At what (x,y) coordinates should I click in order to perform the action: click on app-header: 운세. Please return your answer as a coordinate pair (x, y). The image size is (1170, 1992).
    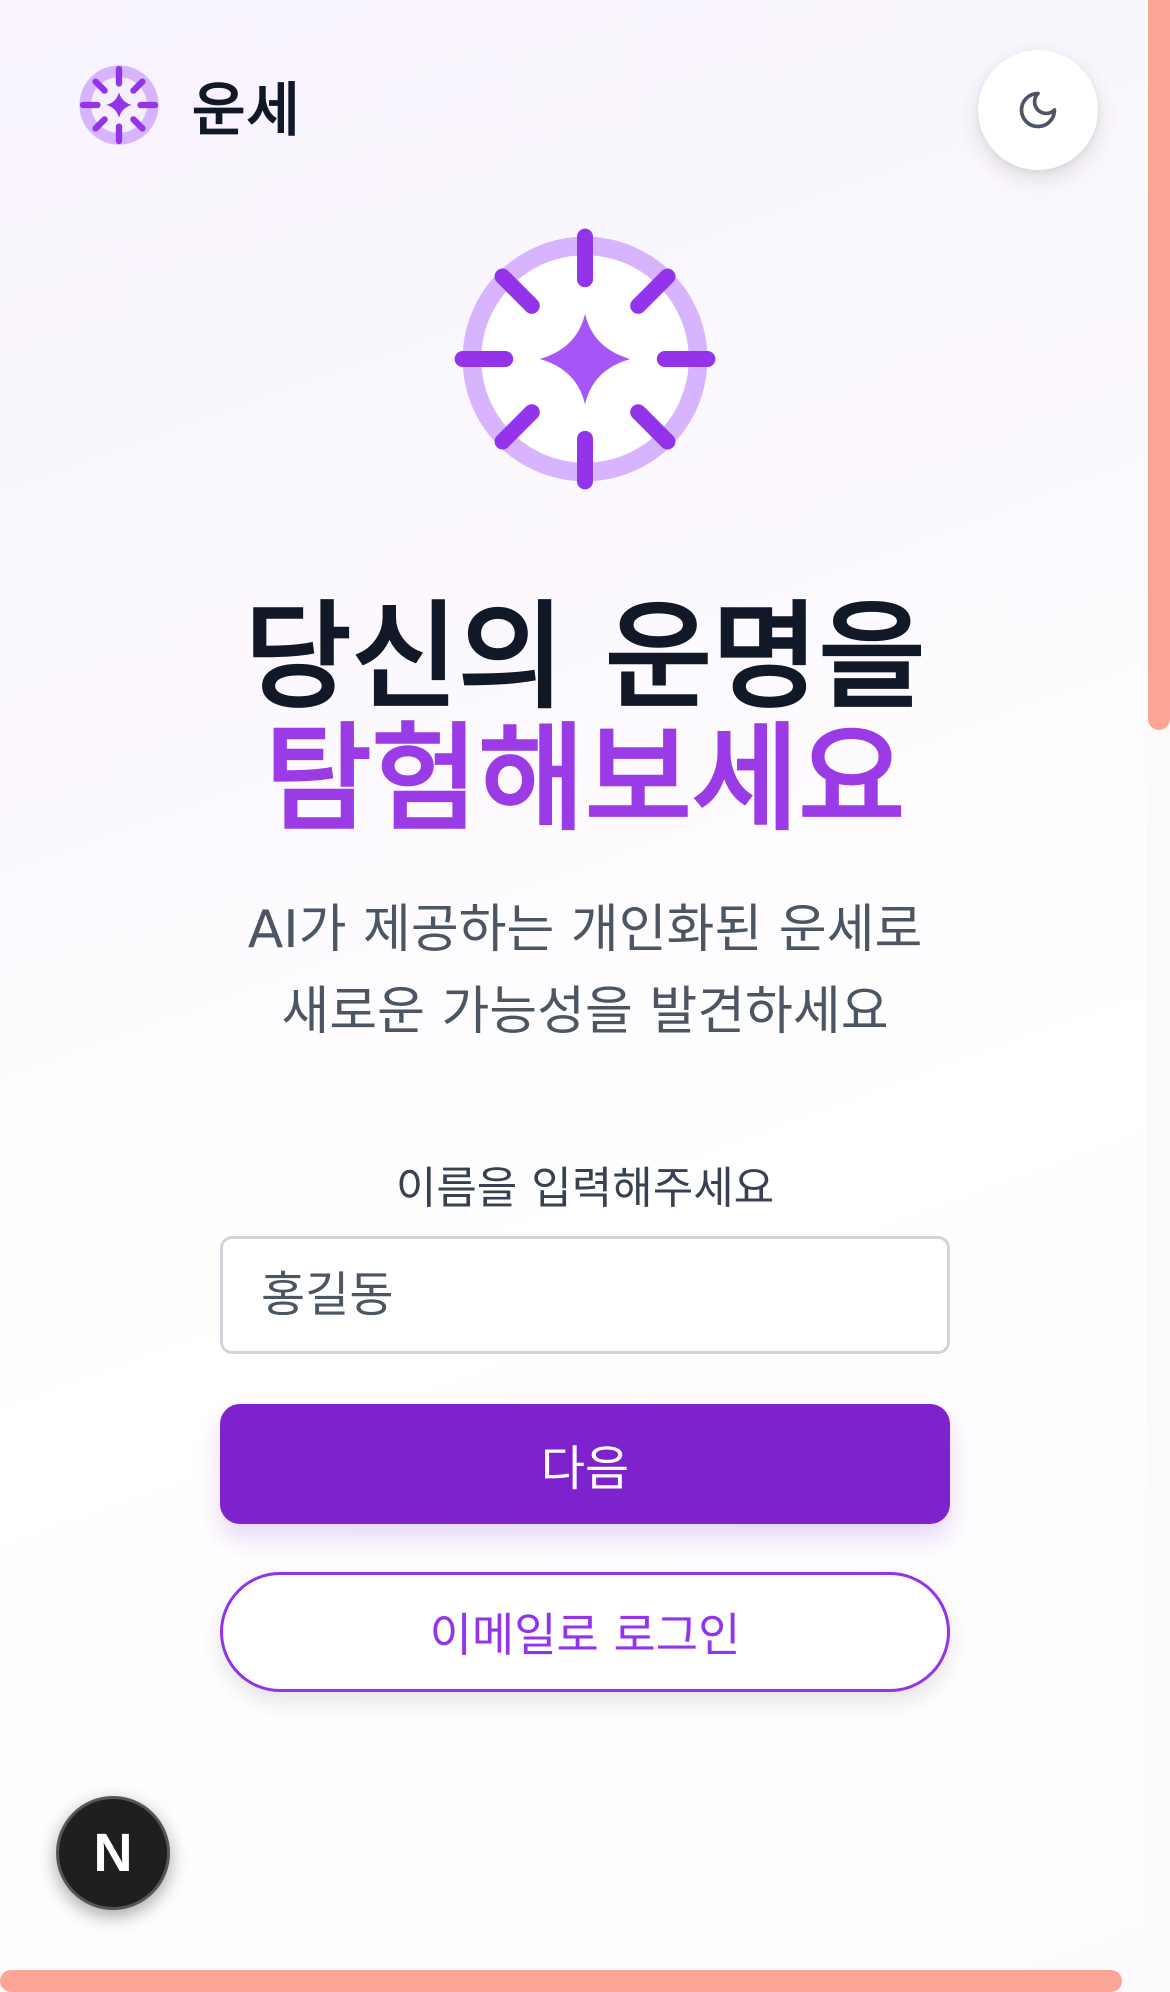
    Looking at the image, I should click on (575, 110).